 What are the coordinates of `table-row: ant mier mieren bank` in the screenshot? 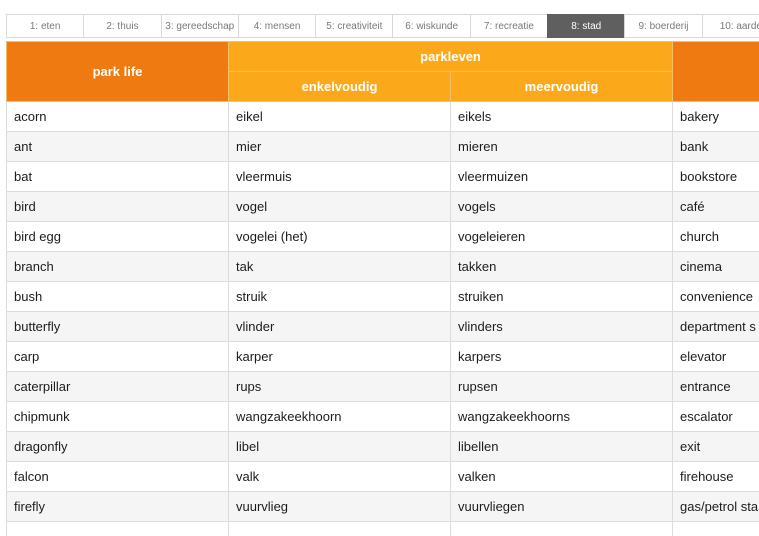 It's located at (382, 146).